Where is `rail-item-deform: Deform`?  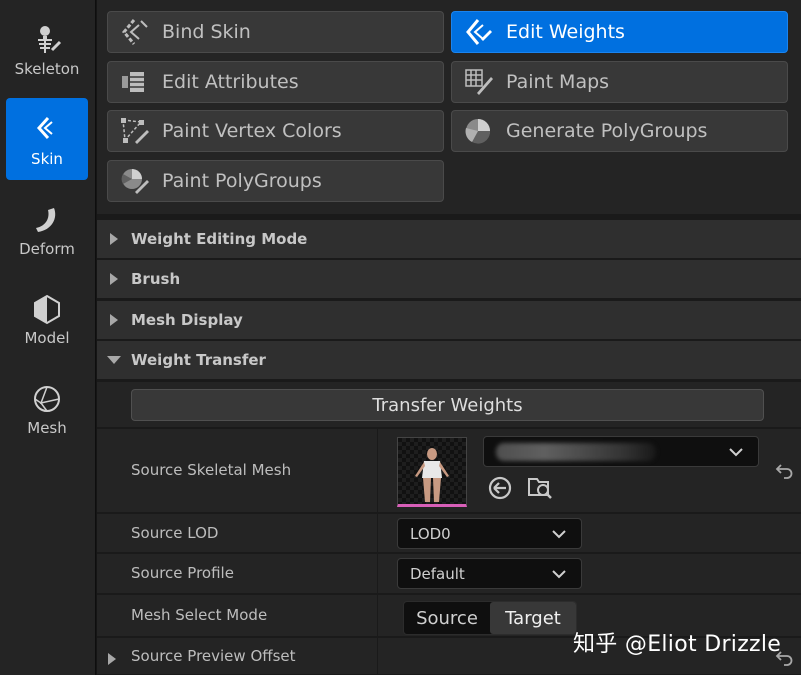 rail-item-deform: Deform is located at coordinates (47, 229).